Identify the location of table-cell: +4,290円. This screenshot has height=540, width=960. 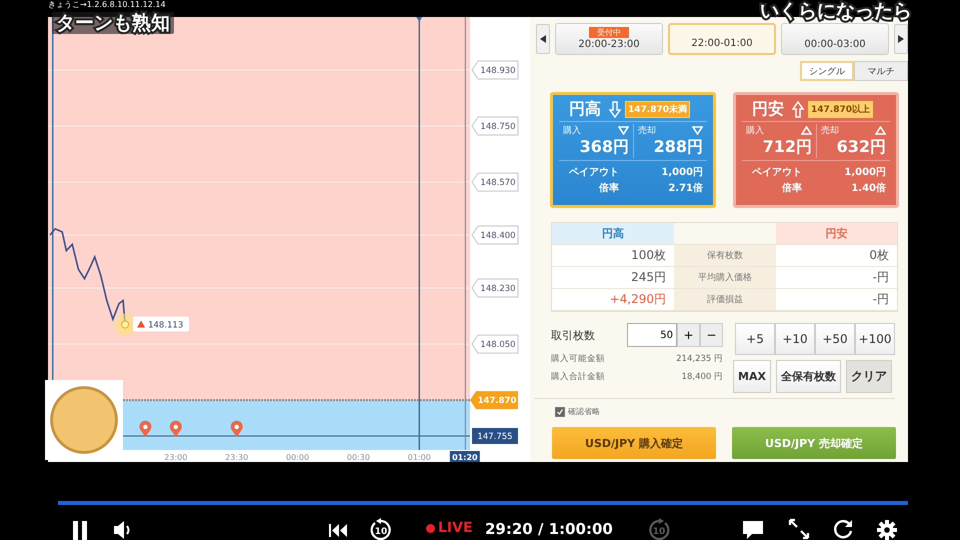
(613, 300).